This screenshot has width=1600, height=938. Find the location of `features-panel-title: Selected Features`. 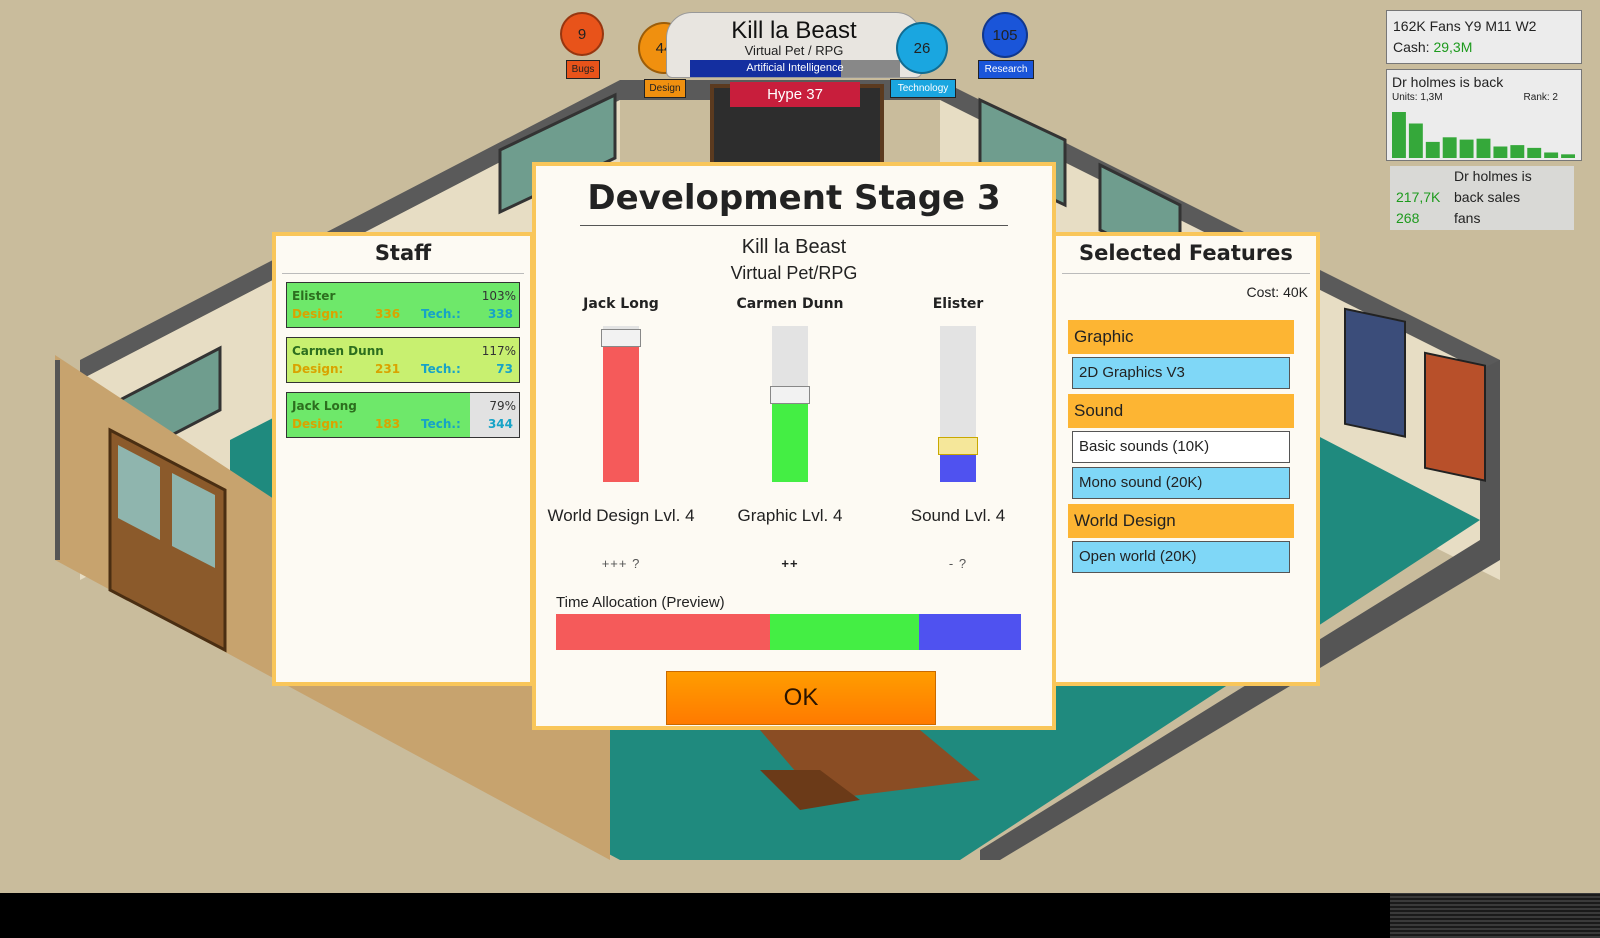

features-panel-title: Selected Features is located at coordinates (1186, 255).